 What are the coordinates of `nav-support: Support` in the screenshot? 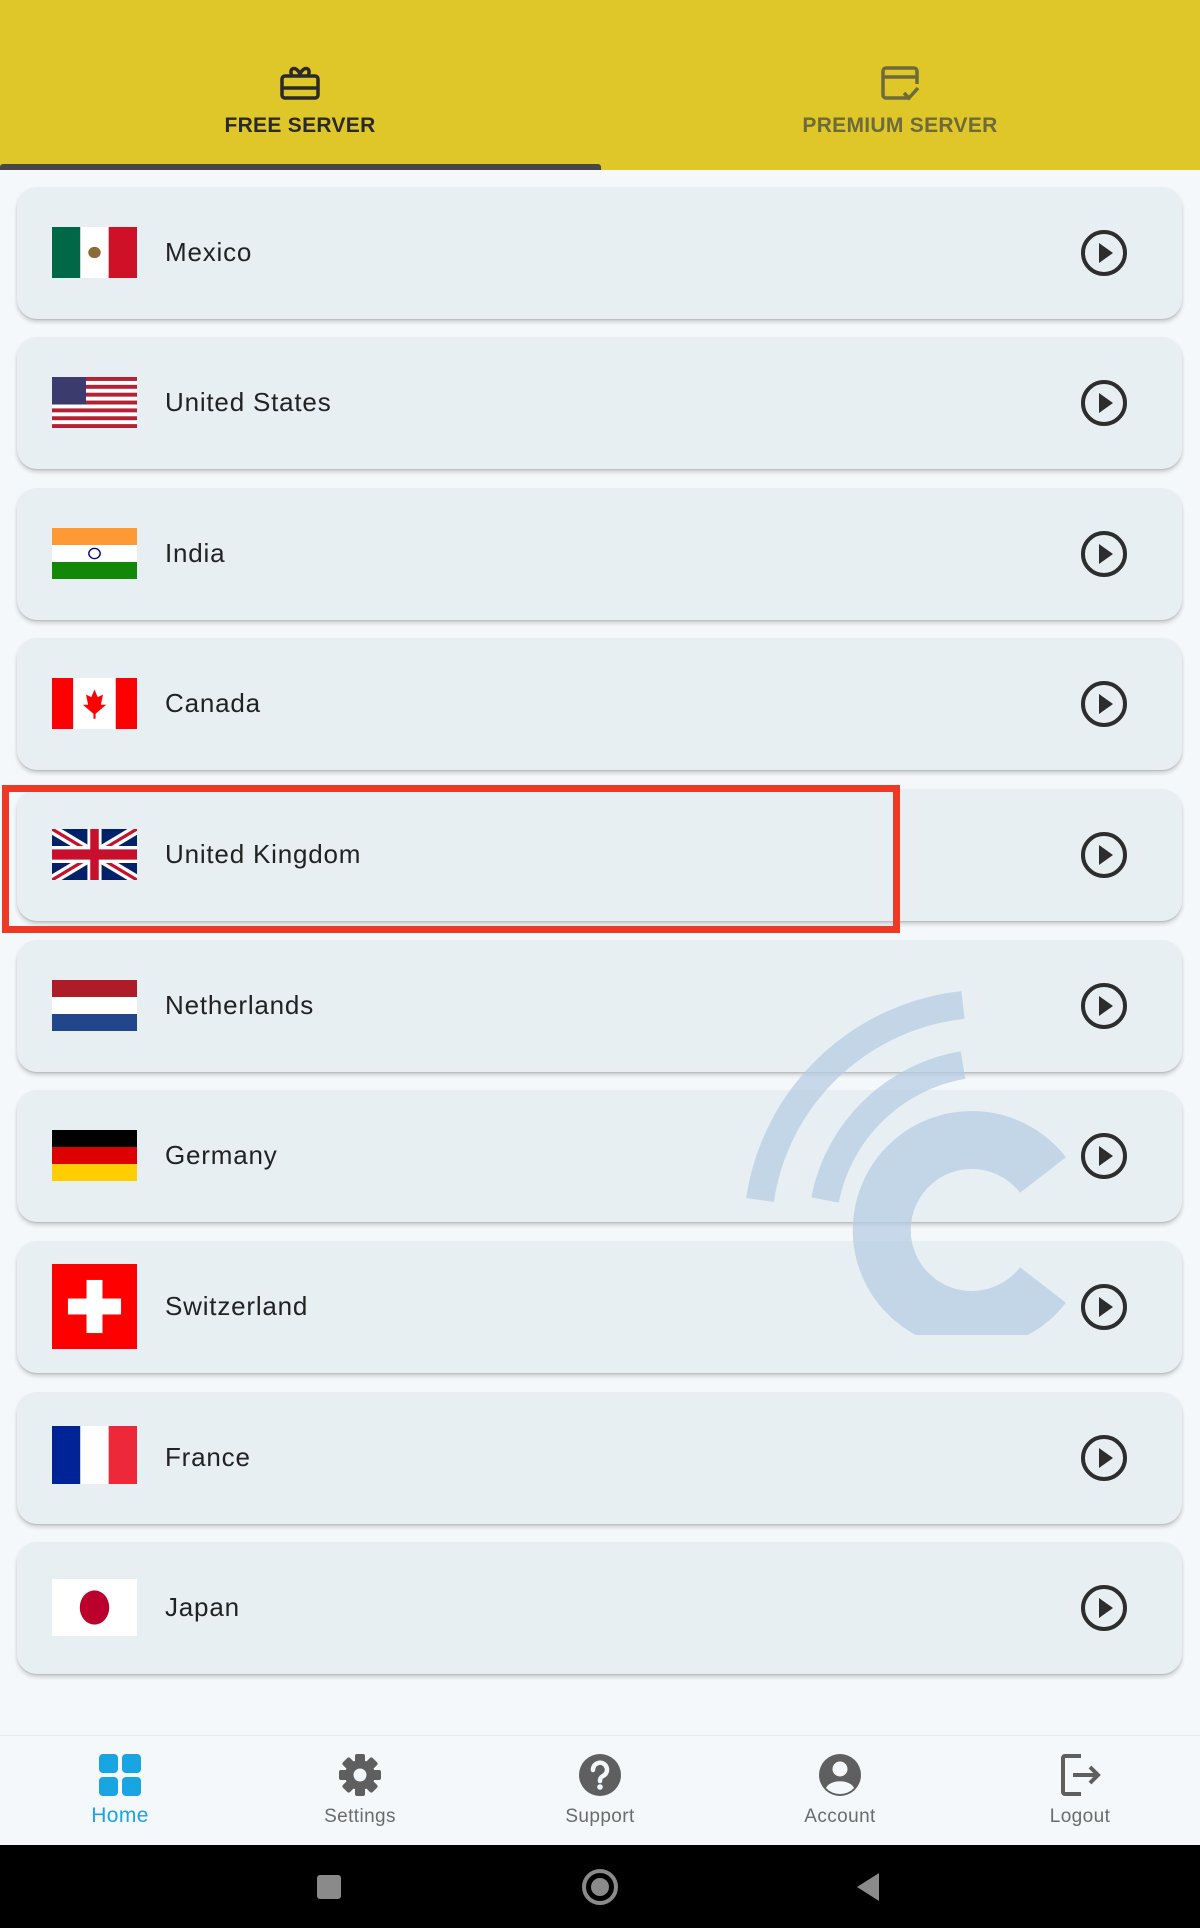 It's located at (600, 1791).